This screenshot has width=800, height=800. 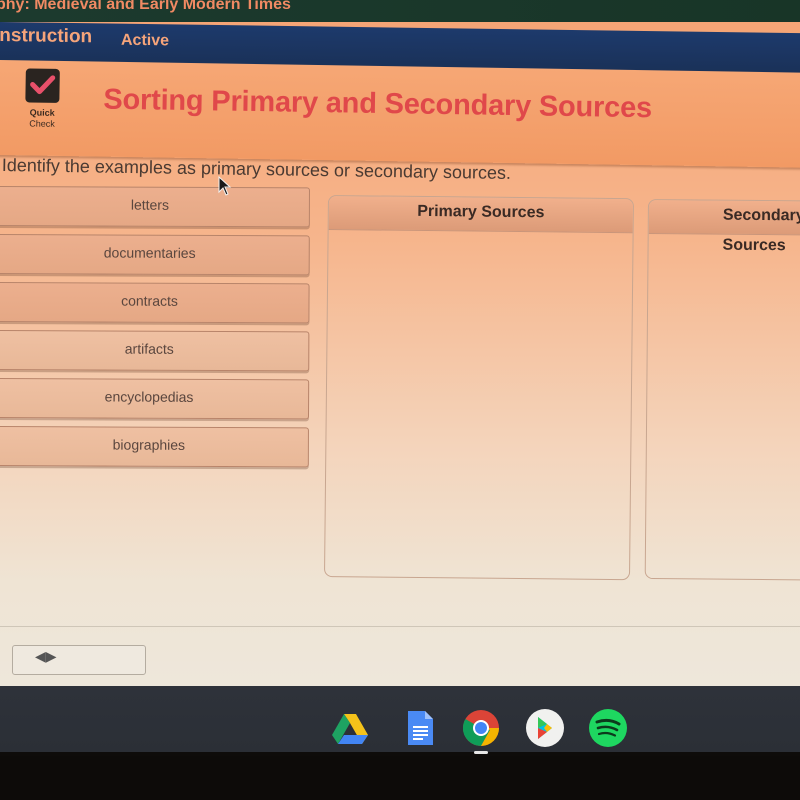 What do you see at coordinates (79, 660) in the screenshot?
I see `previous-button: ◀▶` at bounding box center [79, 660].